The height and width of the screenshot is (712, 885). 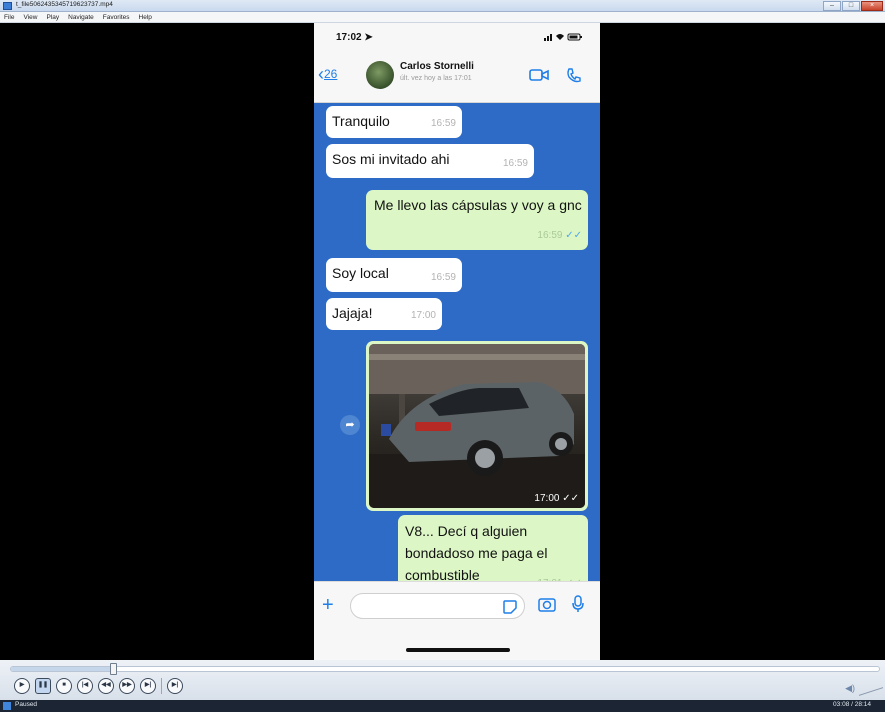 I want to click on menu-navigate: Navigate, so click(x=81, y=17).